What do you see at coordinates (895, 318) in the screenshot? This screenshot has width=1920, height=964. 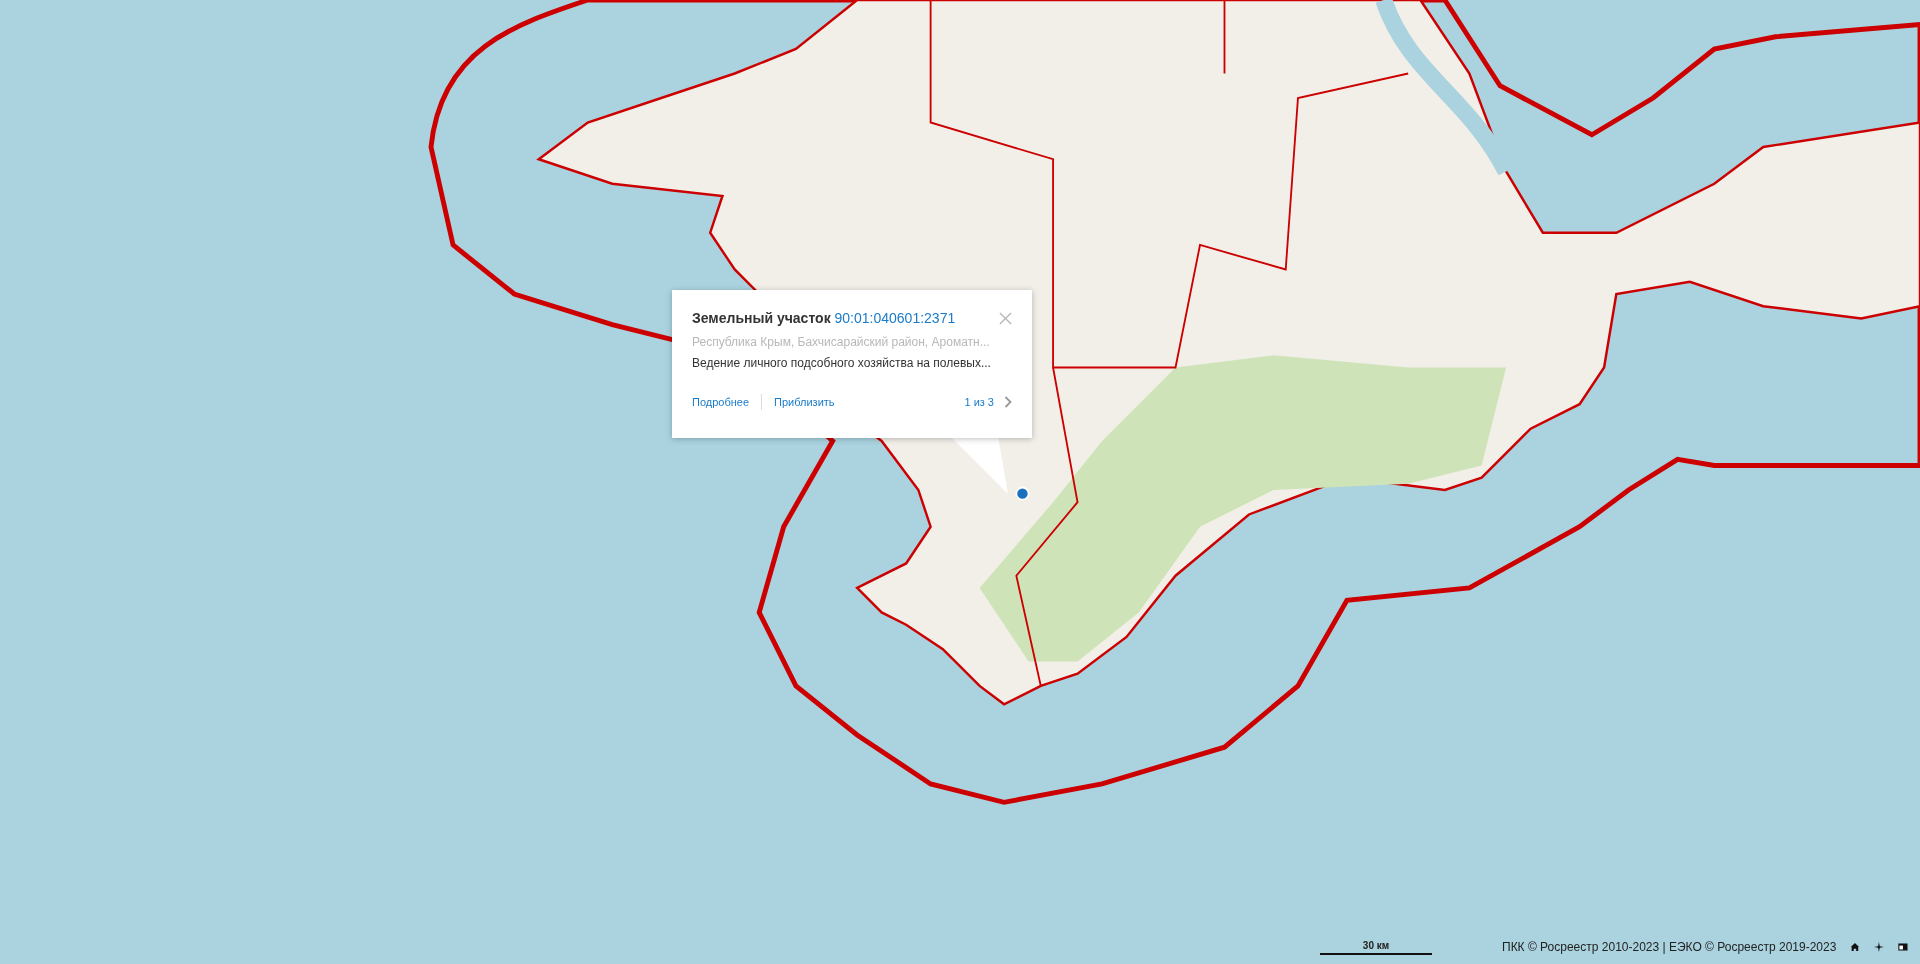 I see `cadastral-number-link: 90:01:040601:2371` at bounding box center [895, 318].